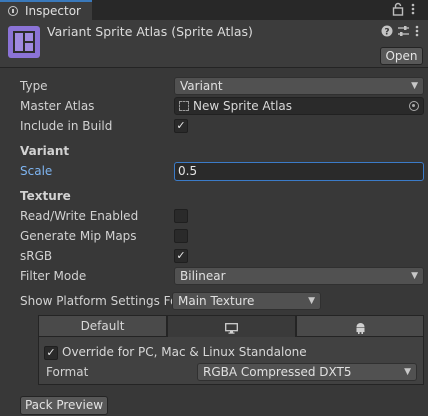 Image resolution: width=428 pixels, height=416 pixels. I want to click on asset-title: Variant Sprite Atlas (Sprite Atlas), so click(150, 31).